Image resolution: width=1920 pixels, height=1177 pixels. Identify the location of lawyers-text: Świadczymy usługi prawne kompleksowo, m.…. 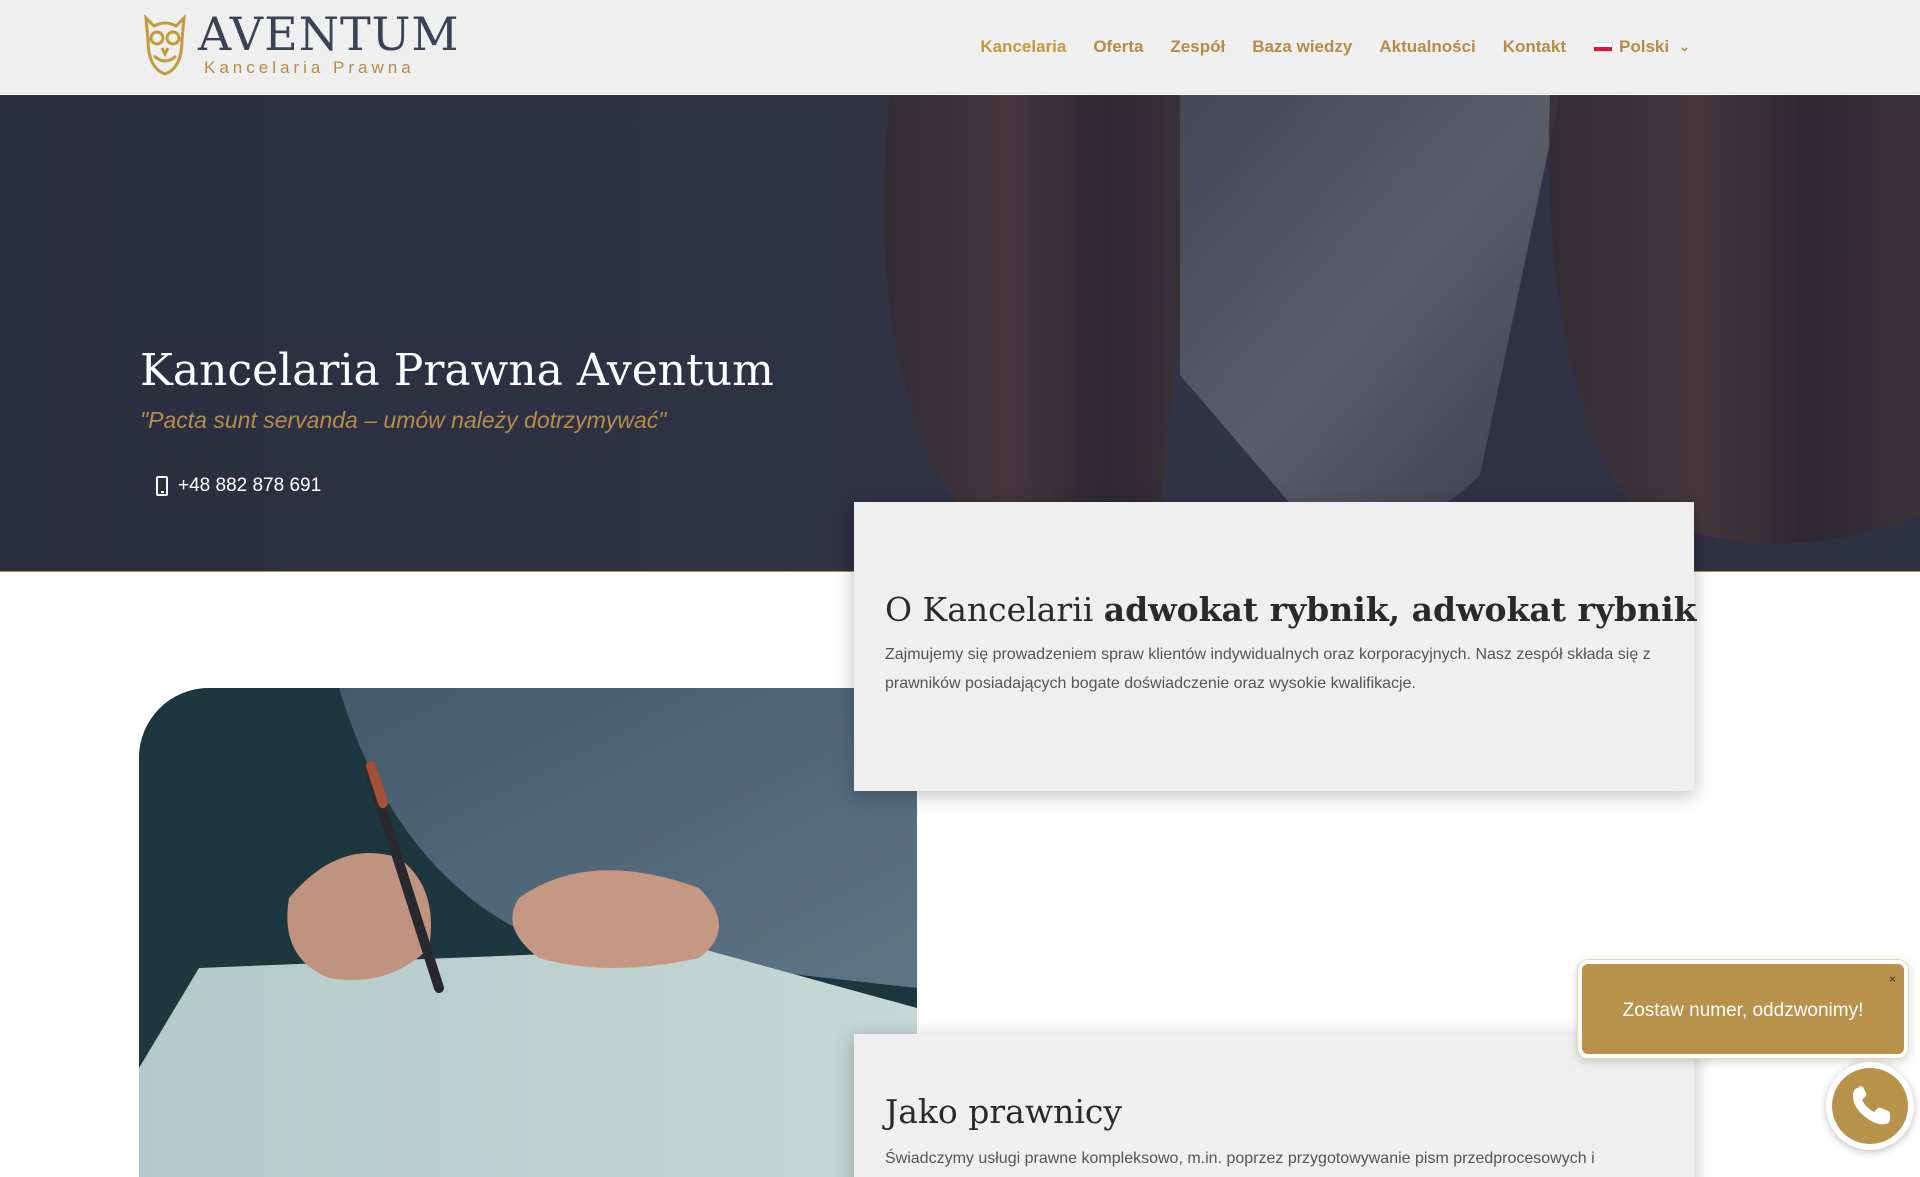
(1240, 1158).